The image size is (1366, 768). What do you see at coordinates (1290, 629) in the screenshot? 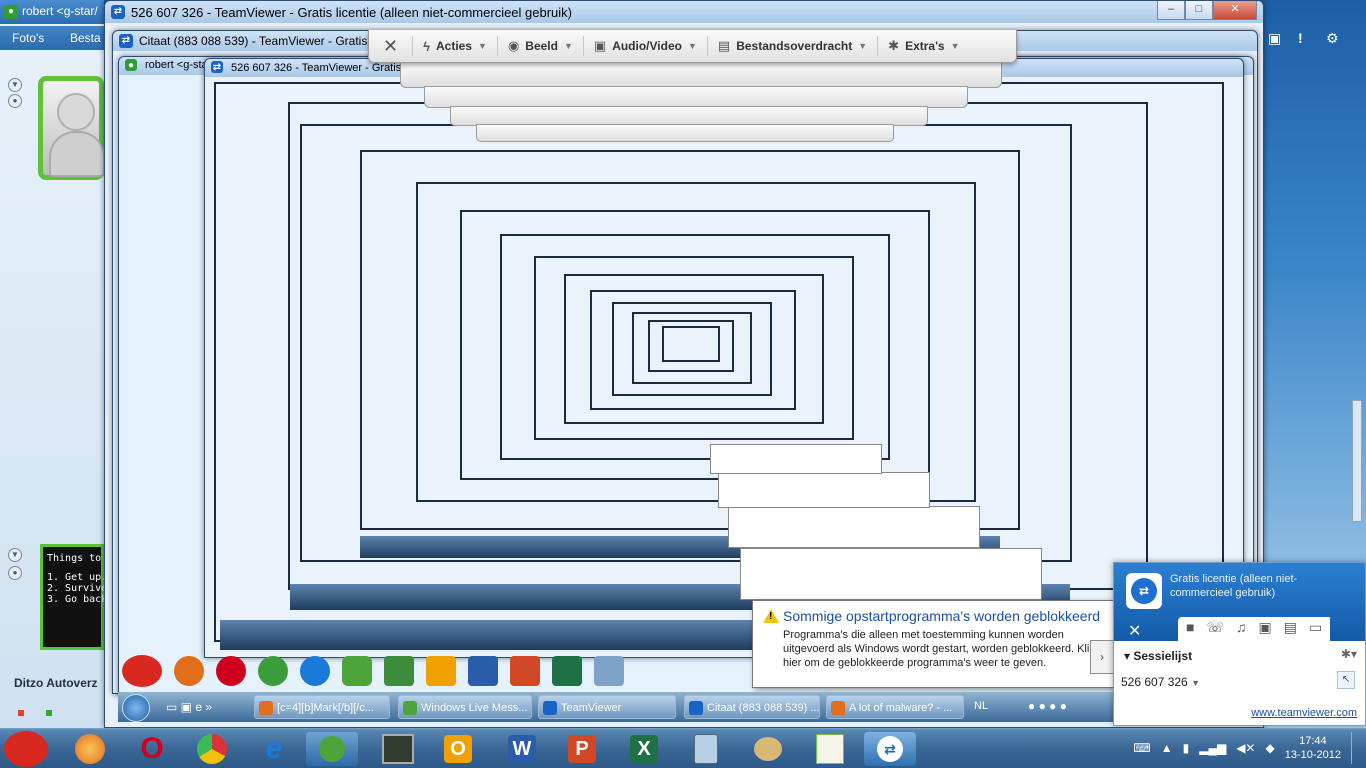
I see `file-icon: ▤` at bounding box center [1290, 629].